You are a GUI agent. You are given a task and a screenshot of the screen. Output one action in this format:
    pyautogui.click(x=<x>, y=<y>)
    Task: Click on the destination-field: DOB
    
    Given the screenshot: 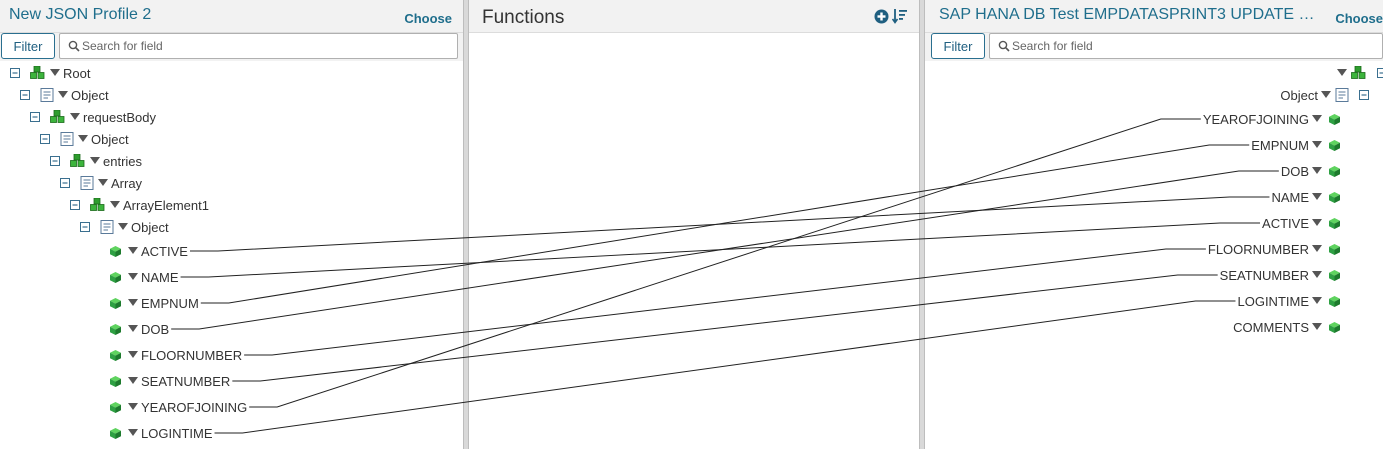 What is the action you would take?
    pyautogui.click(x=1310, y=171)
    